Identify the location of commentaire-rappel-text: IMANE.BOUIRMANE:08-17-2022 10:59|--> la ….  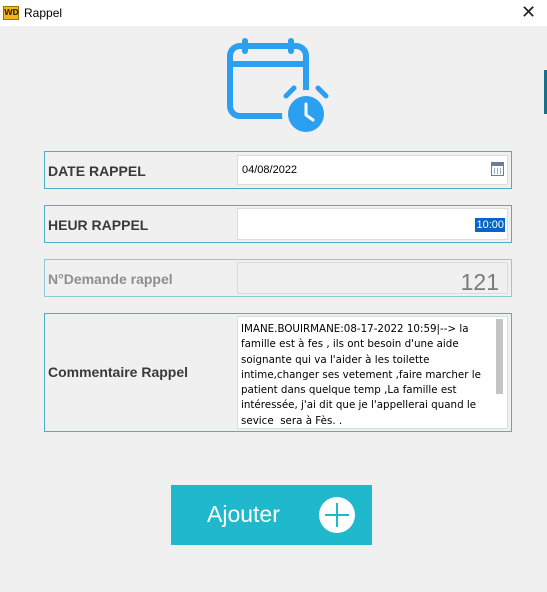
(361, 375).